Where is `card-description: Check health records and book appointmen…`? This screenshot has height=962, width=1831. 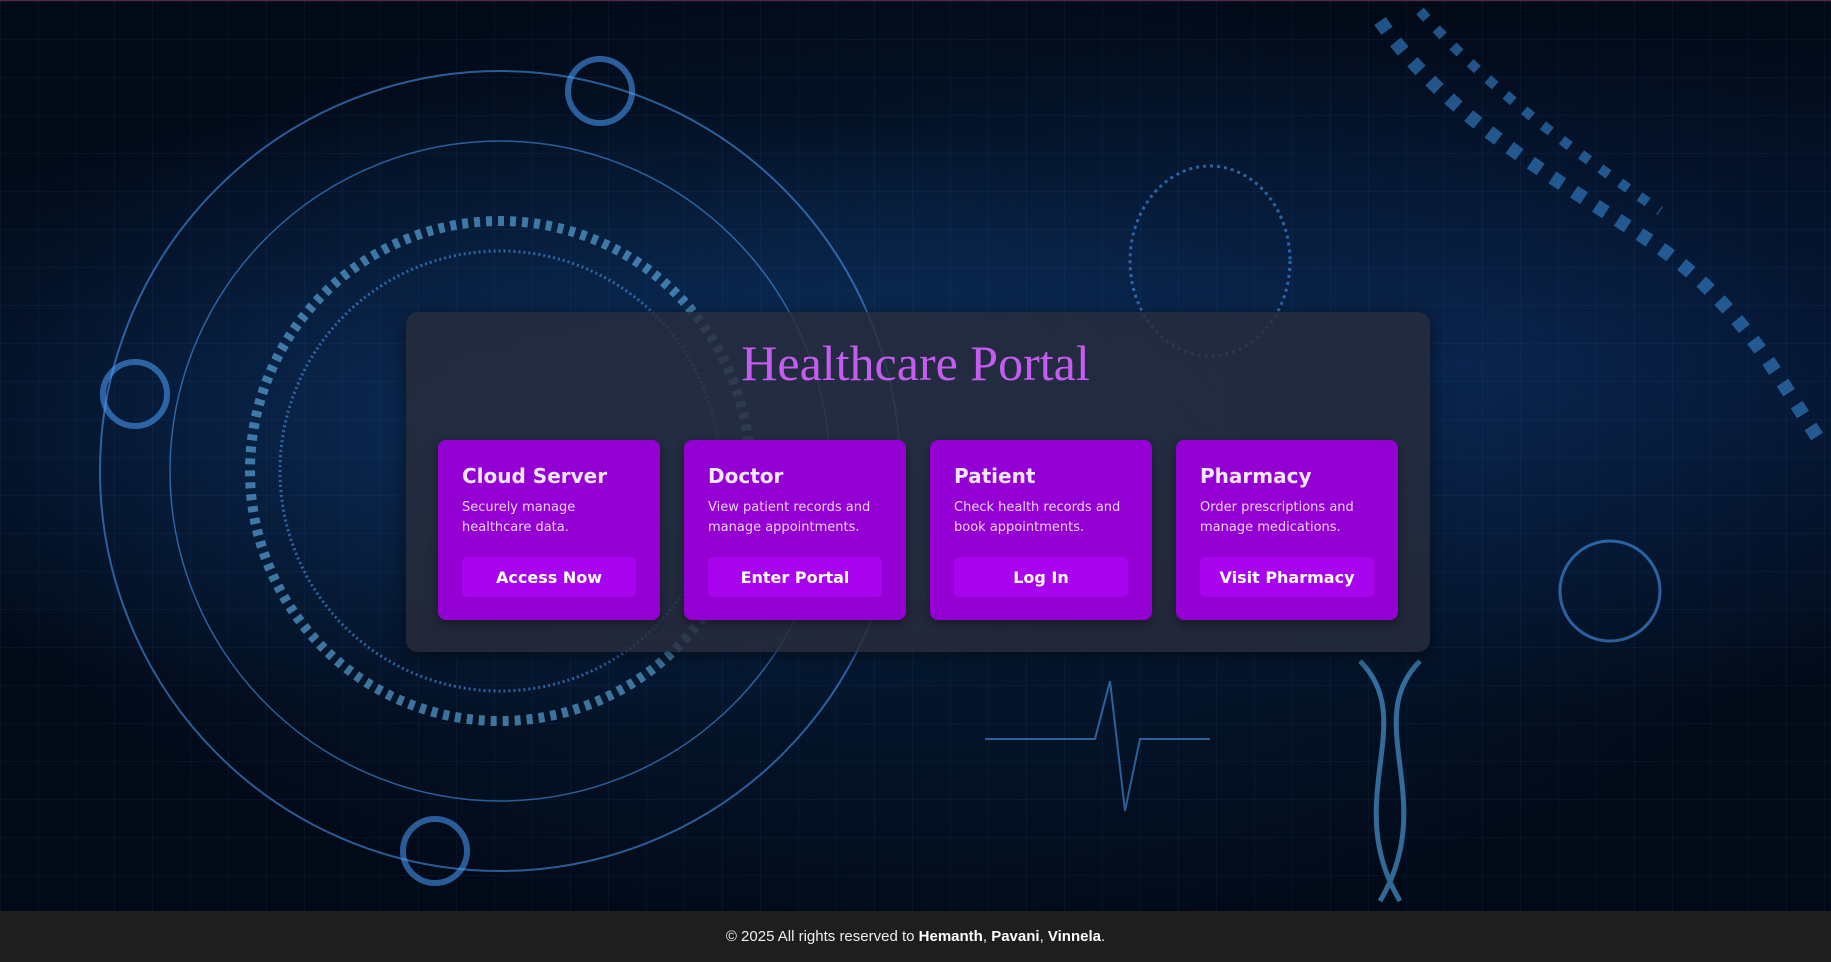 card-description: Check health records and book appointmen… is located at coordinates (1037, 517).